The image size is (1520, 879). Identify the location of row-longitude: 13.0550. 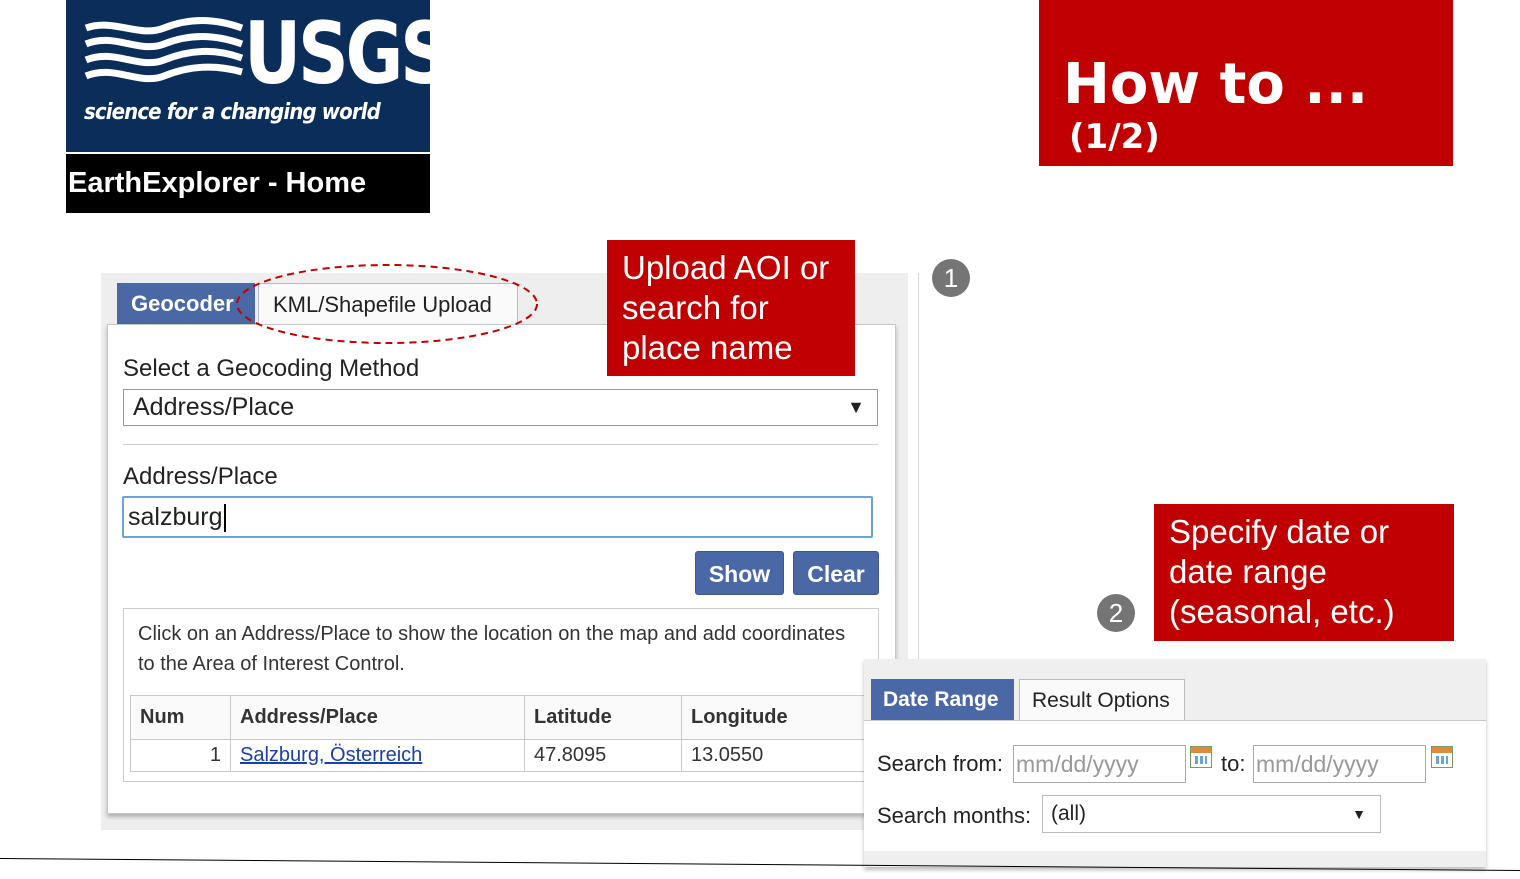
(776, 755).